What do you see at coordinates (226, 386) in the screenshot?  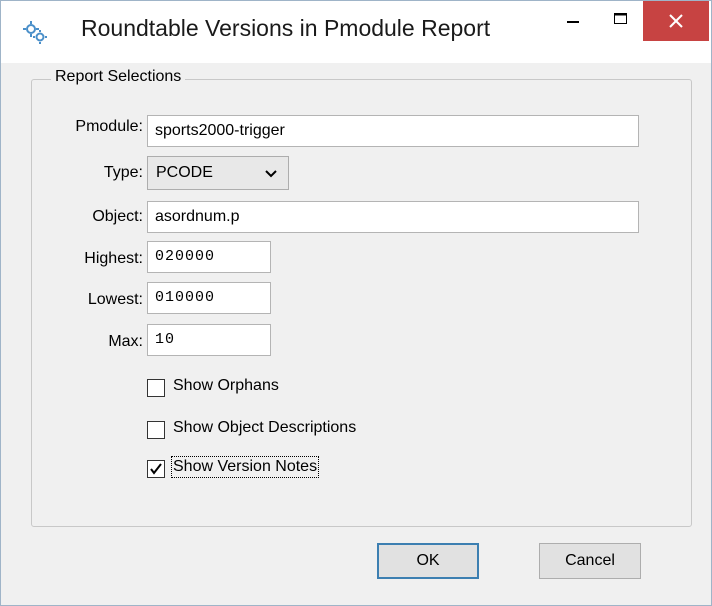 I see `show-orphans-label: Show Orphans` at bounding box center [226, 386].